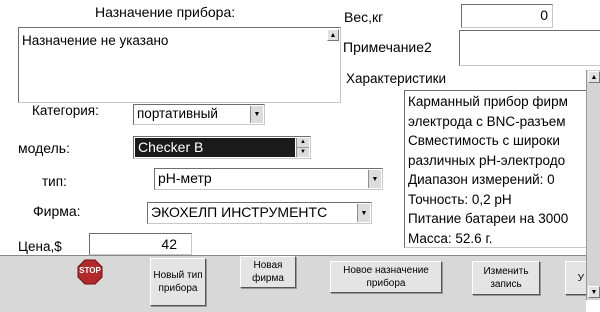 This screenshot has height=312, width=600. What do you see at coordinates (65, 110) in the screenshot?
I see `category-label: Категория:` at bounding box center [65, 110].